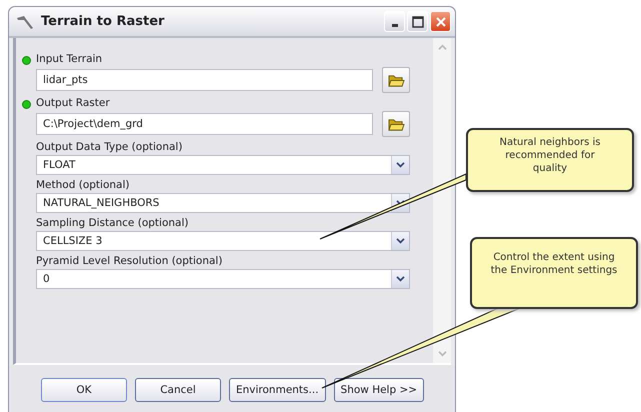 Image resolution: width=641 pixels, height=412 pixels. What do you see at coordinates (112, 223) in the screenshot?
I see `field-label: Sampling Distance (optional)` at bounding box center [112, 223].